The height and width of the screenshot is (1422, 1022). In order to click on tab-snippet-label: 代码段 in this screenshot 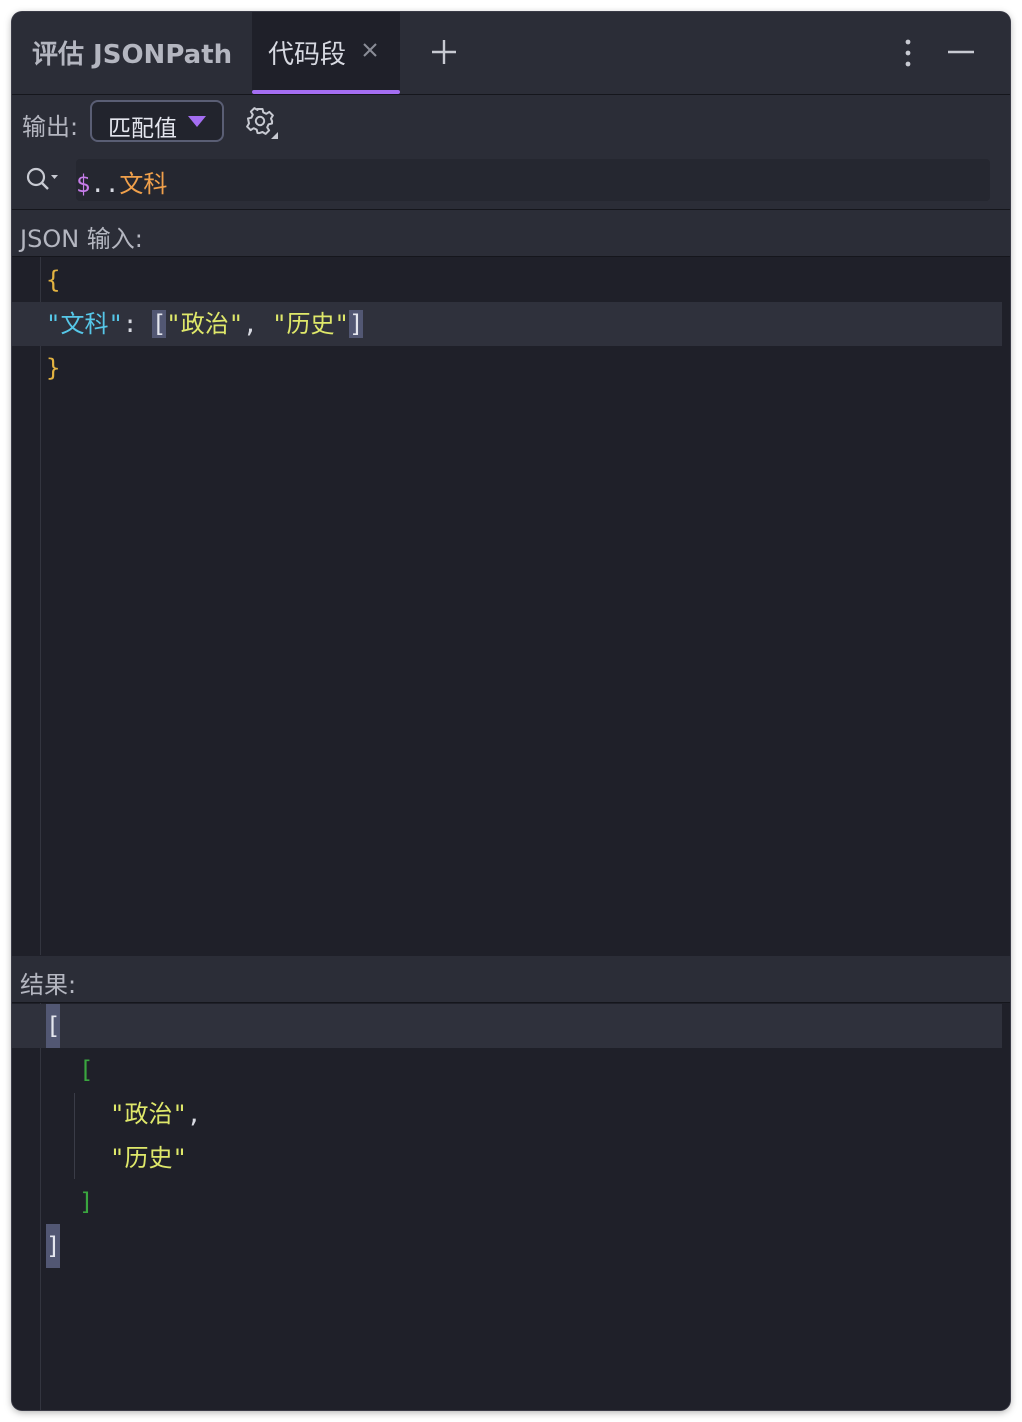, I will do `click(307, 55)`.